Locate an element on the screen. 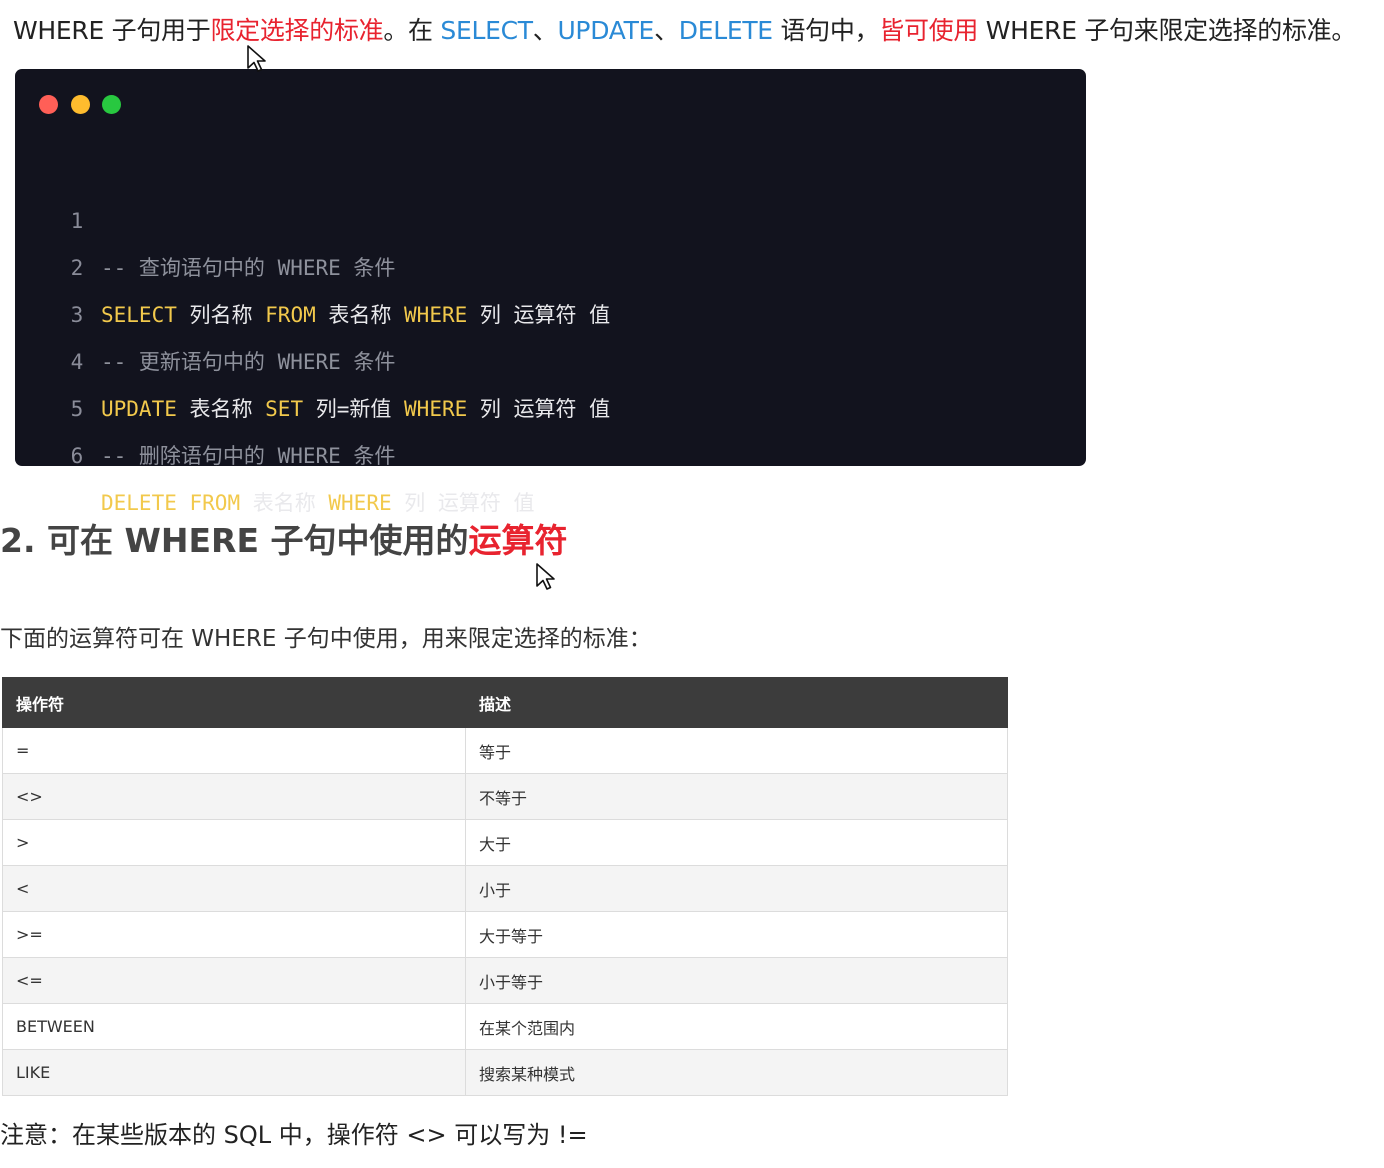 The image size is (1384, 1168). note-text: 注意：在某些版本的 SQL 中，操作符 <> 可以写为 != is located at coordinates (294, 1135).